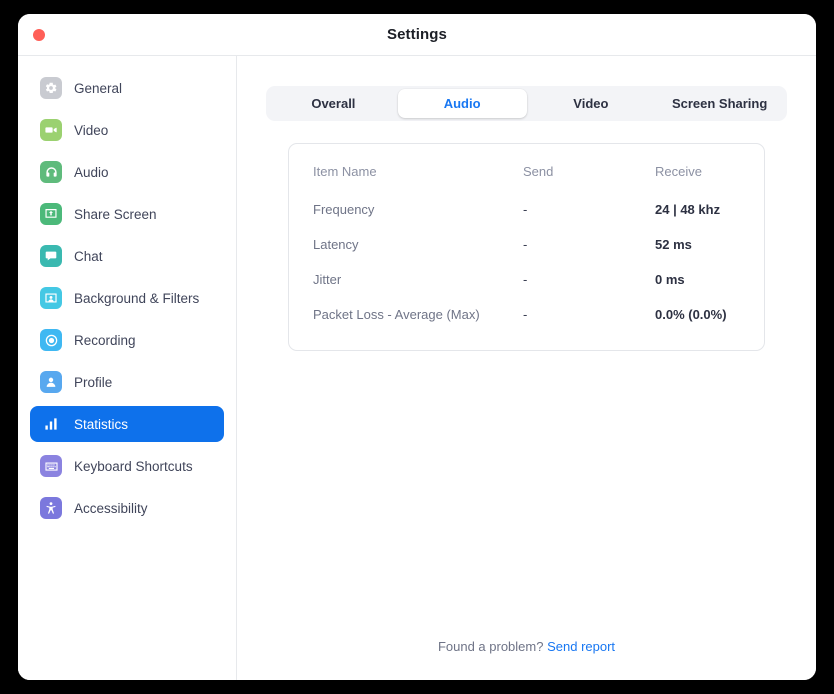 The width and height of the screenshot is (834, 694). I want to click on table-row: Latency - 52 ms, so click(526, 244).